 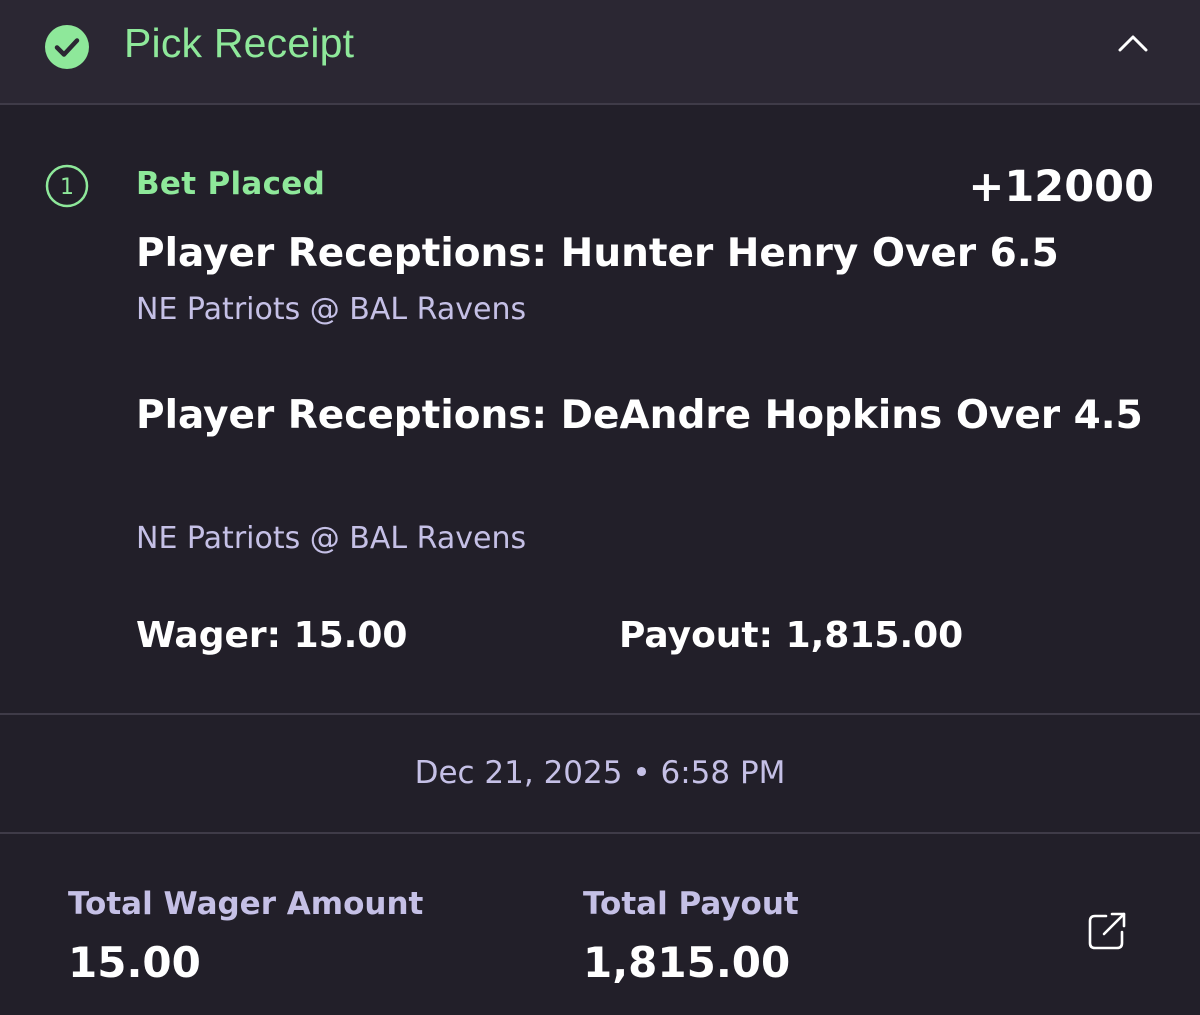 What do you see at coordinates (67, 47) in the screenshot?
I see `check-circle-icon` at bounding box center [67, 47].